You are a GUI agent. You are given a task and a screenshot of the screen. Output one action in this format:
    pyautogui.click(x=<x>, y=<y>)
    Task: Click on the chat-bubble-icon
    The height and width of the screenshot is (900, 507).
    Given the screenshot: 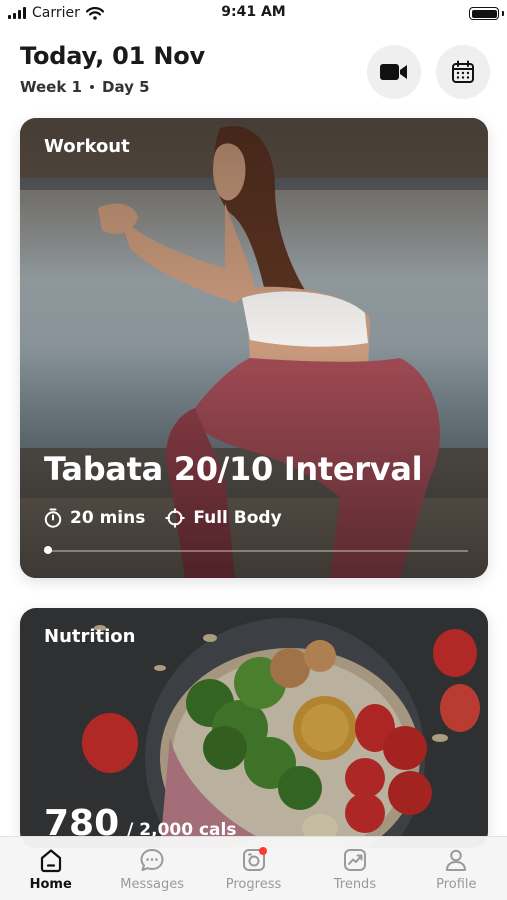 What is the action you would take?
    pyautogui.click(x=152, y=860)
    